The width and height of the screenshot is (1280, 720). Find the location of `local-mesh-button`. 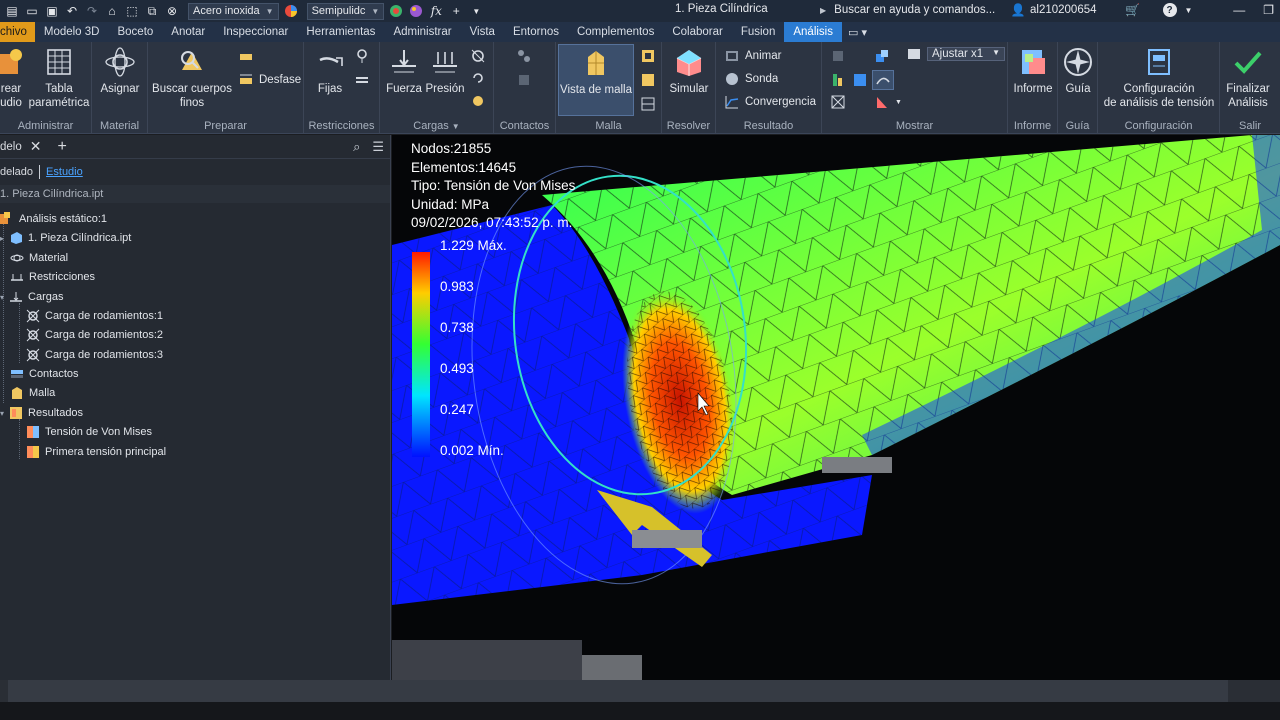

local-mesh-button is located at coordinates (648, 80).